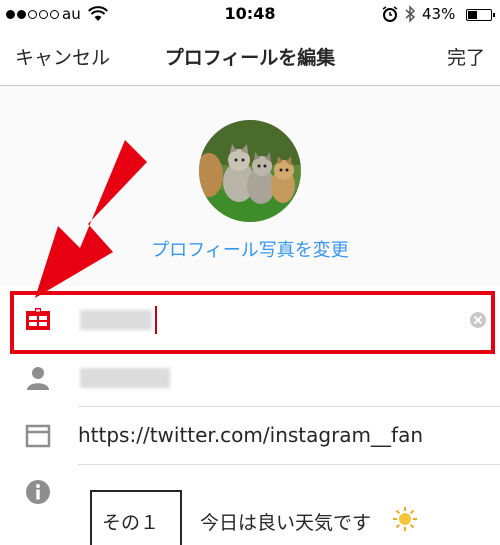  Describe the element at coordinates (250, 15) in the screenshot. I see `status-bar: au 10:48 43%` at that location.